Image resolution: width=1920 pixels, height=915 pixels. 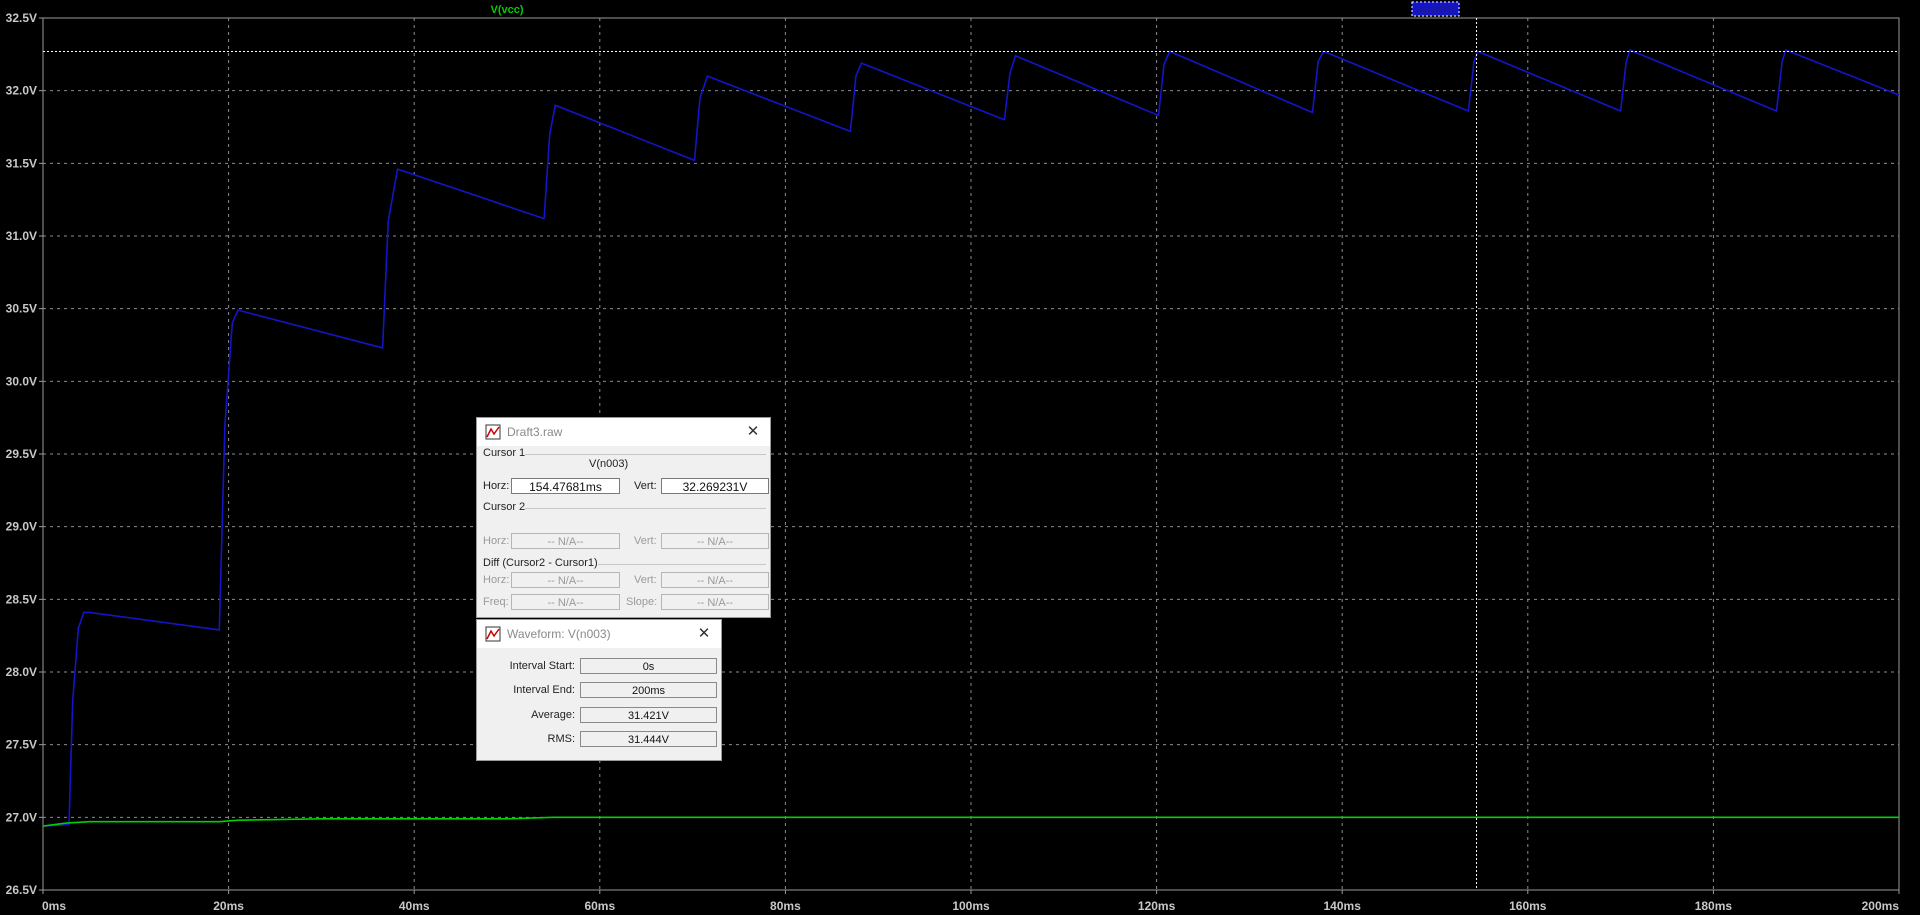 I want to click on freq-label: Freq:, so click(x=496, y=602).